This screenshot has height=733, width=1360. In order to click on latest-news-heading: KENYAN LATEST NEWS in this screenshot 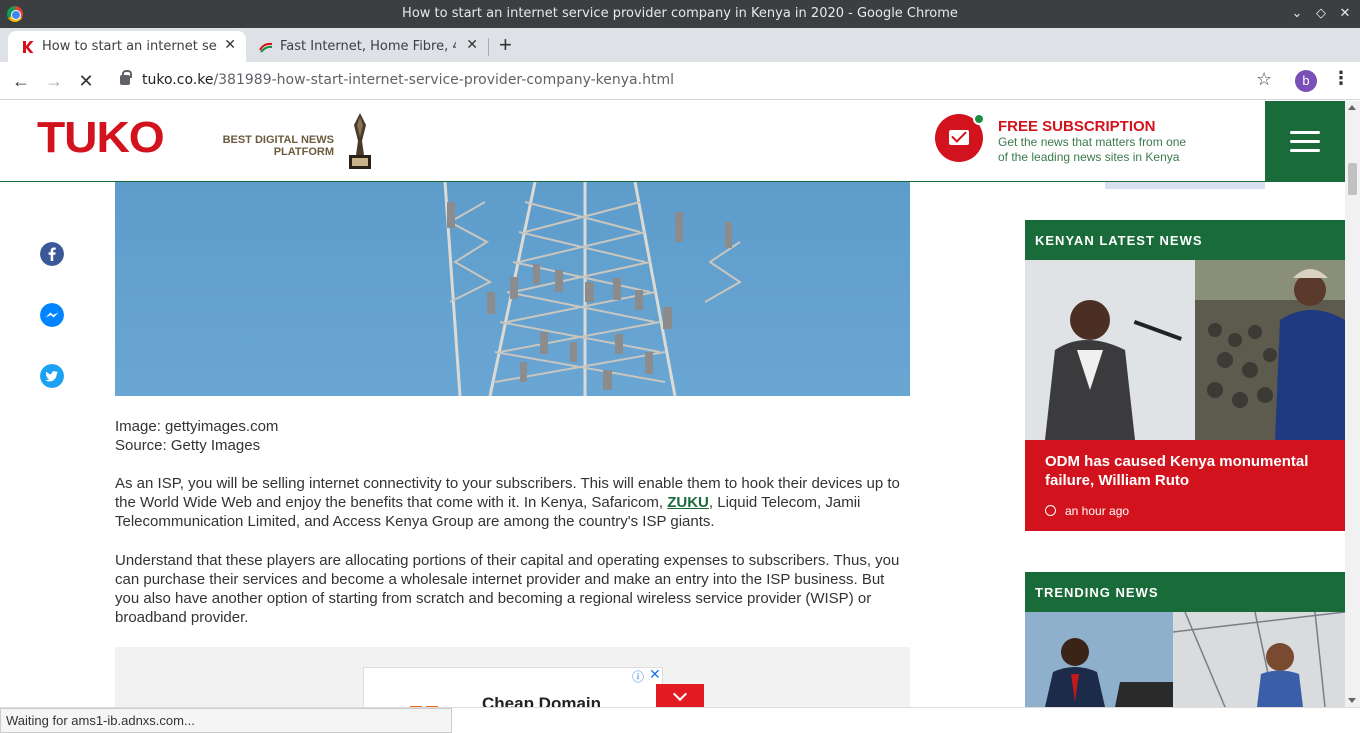, I will do `click(1185, 240)`.